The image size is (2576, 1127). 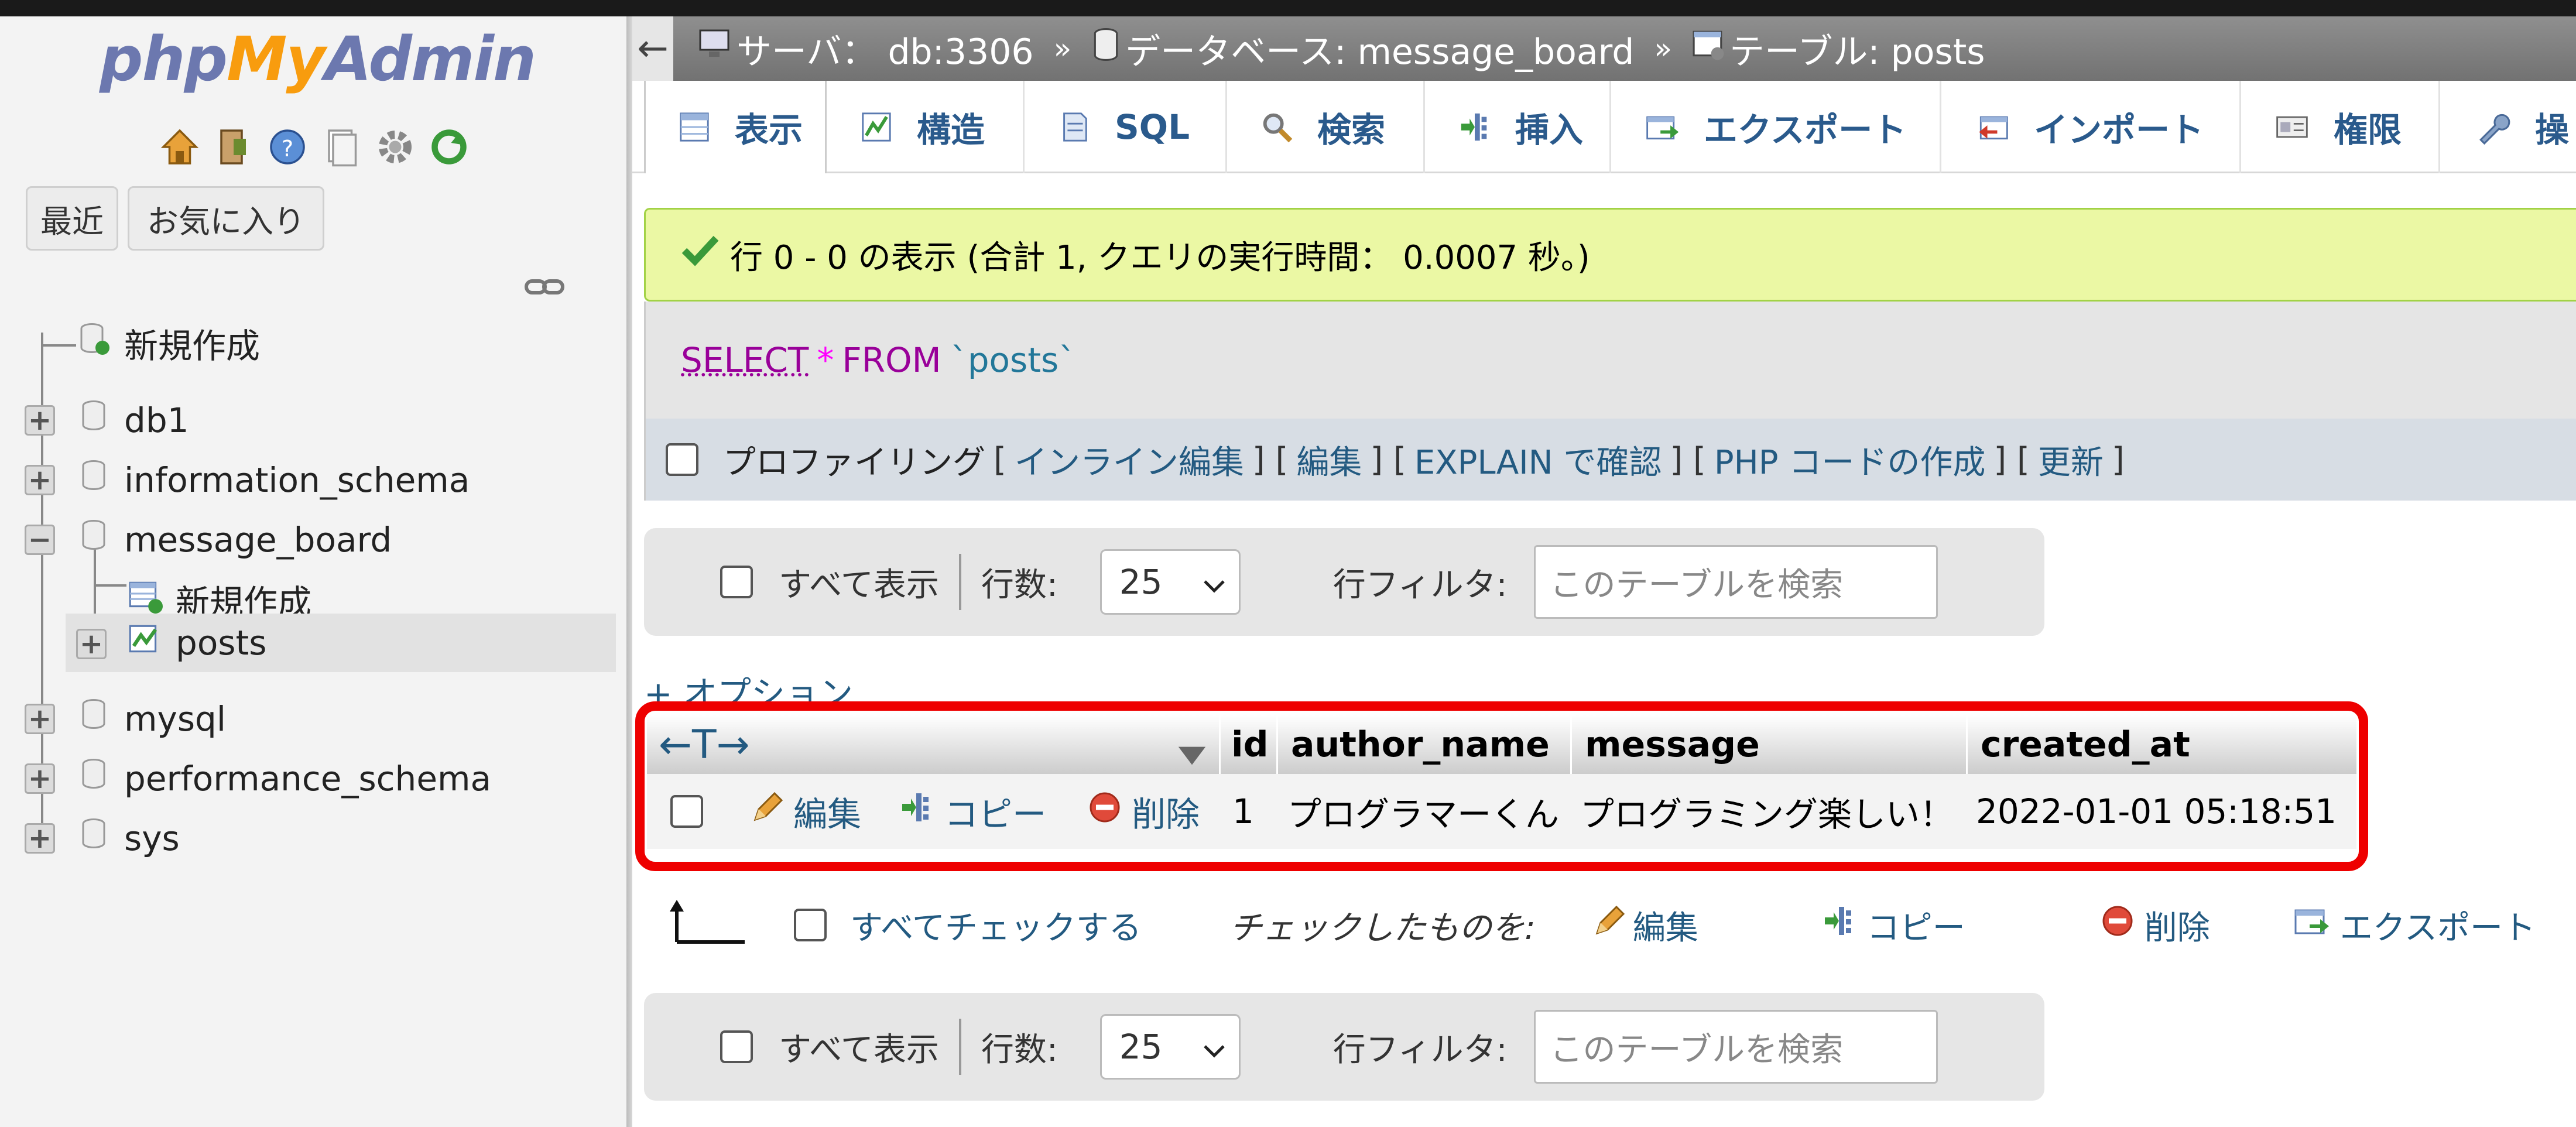 I want to click on exit-icon, so click(x=233, y=147).